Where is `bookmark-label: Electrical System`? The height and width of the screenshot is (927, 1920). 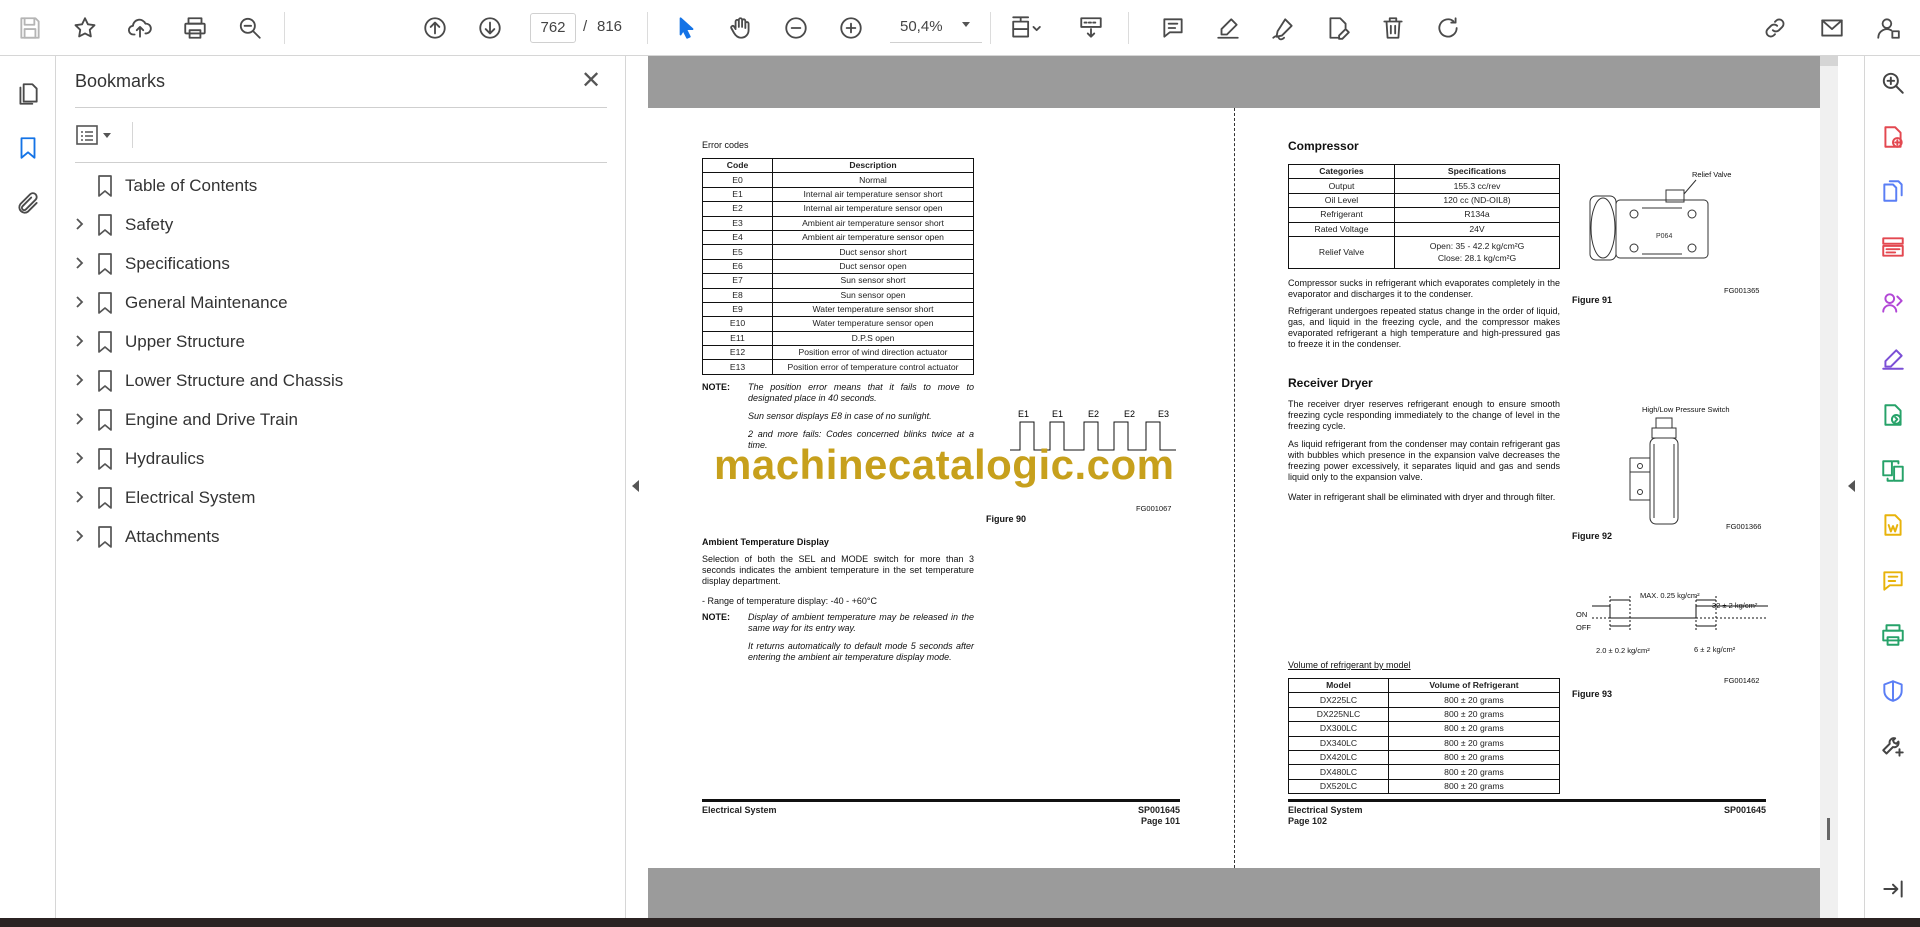
bookmark-label: Electrical System is located at coordinates (190, 497).